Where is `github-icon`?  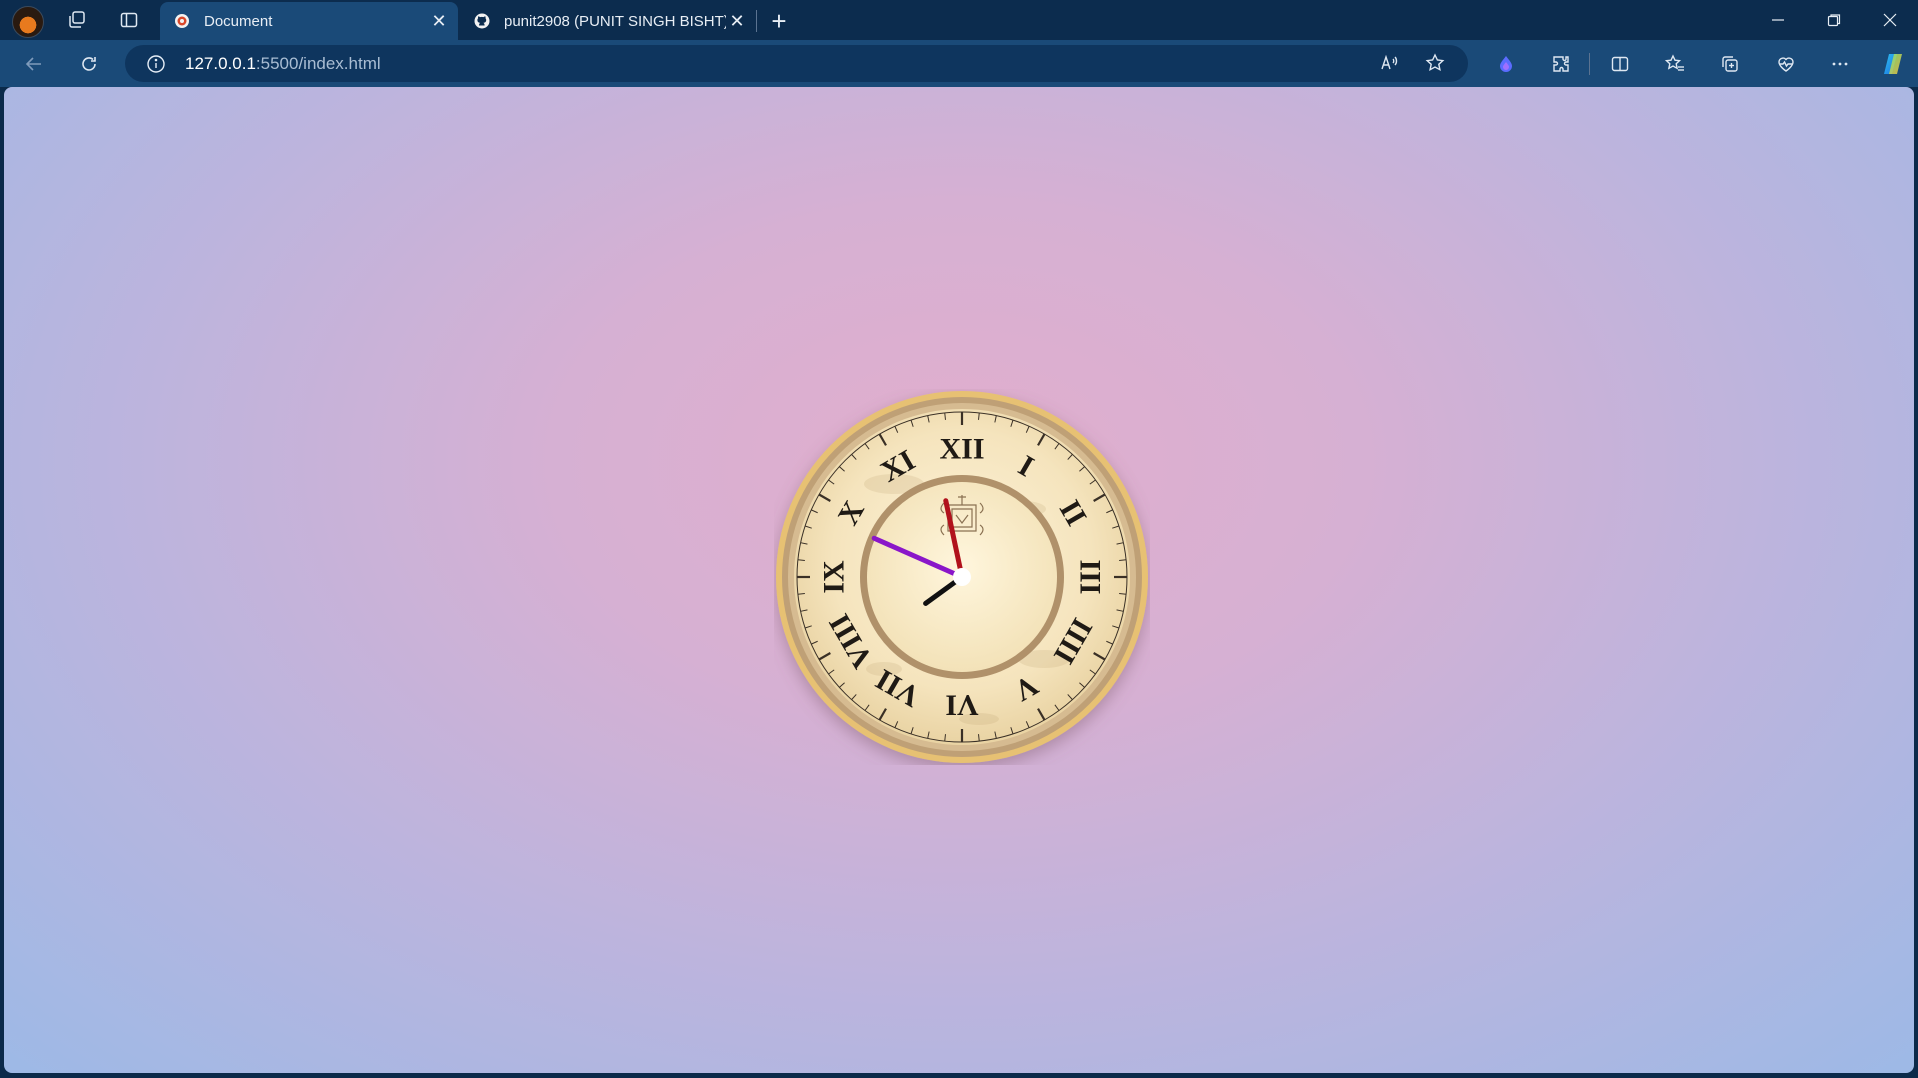
github-icon is located at coordinates (482, 21).